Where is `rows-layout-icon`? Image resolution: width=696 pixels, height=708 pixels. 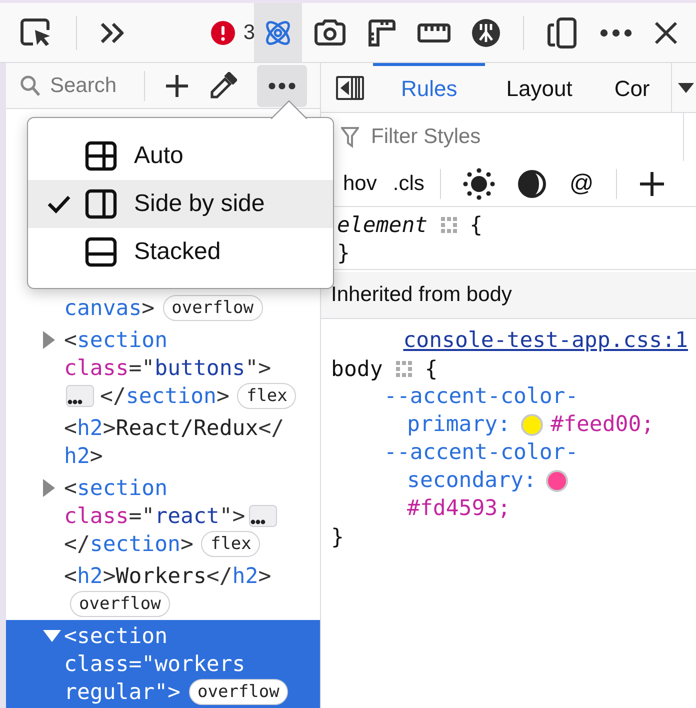 rows-layout-icon is located at coordinates (101, 252).